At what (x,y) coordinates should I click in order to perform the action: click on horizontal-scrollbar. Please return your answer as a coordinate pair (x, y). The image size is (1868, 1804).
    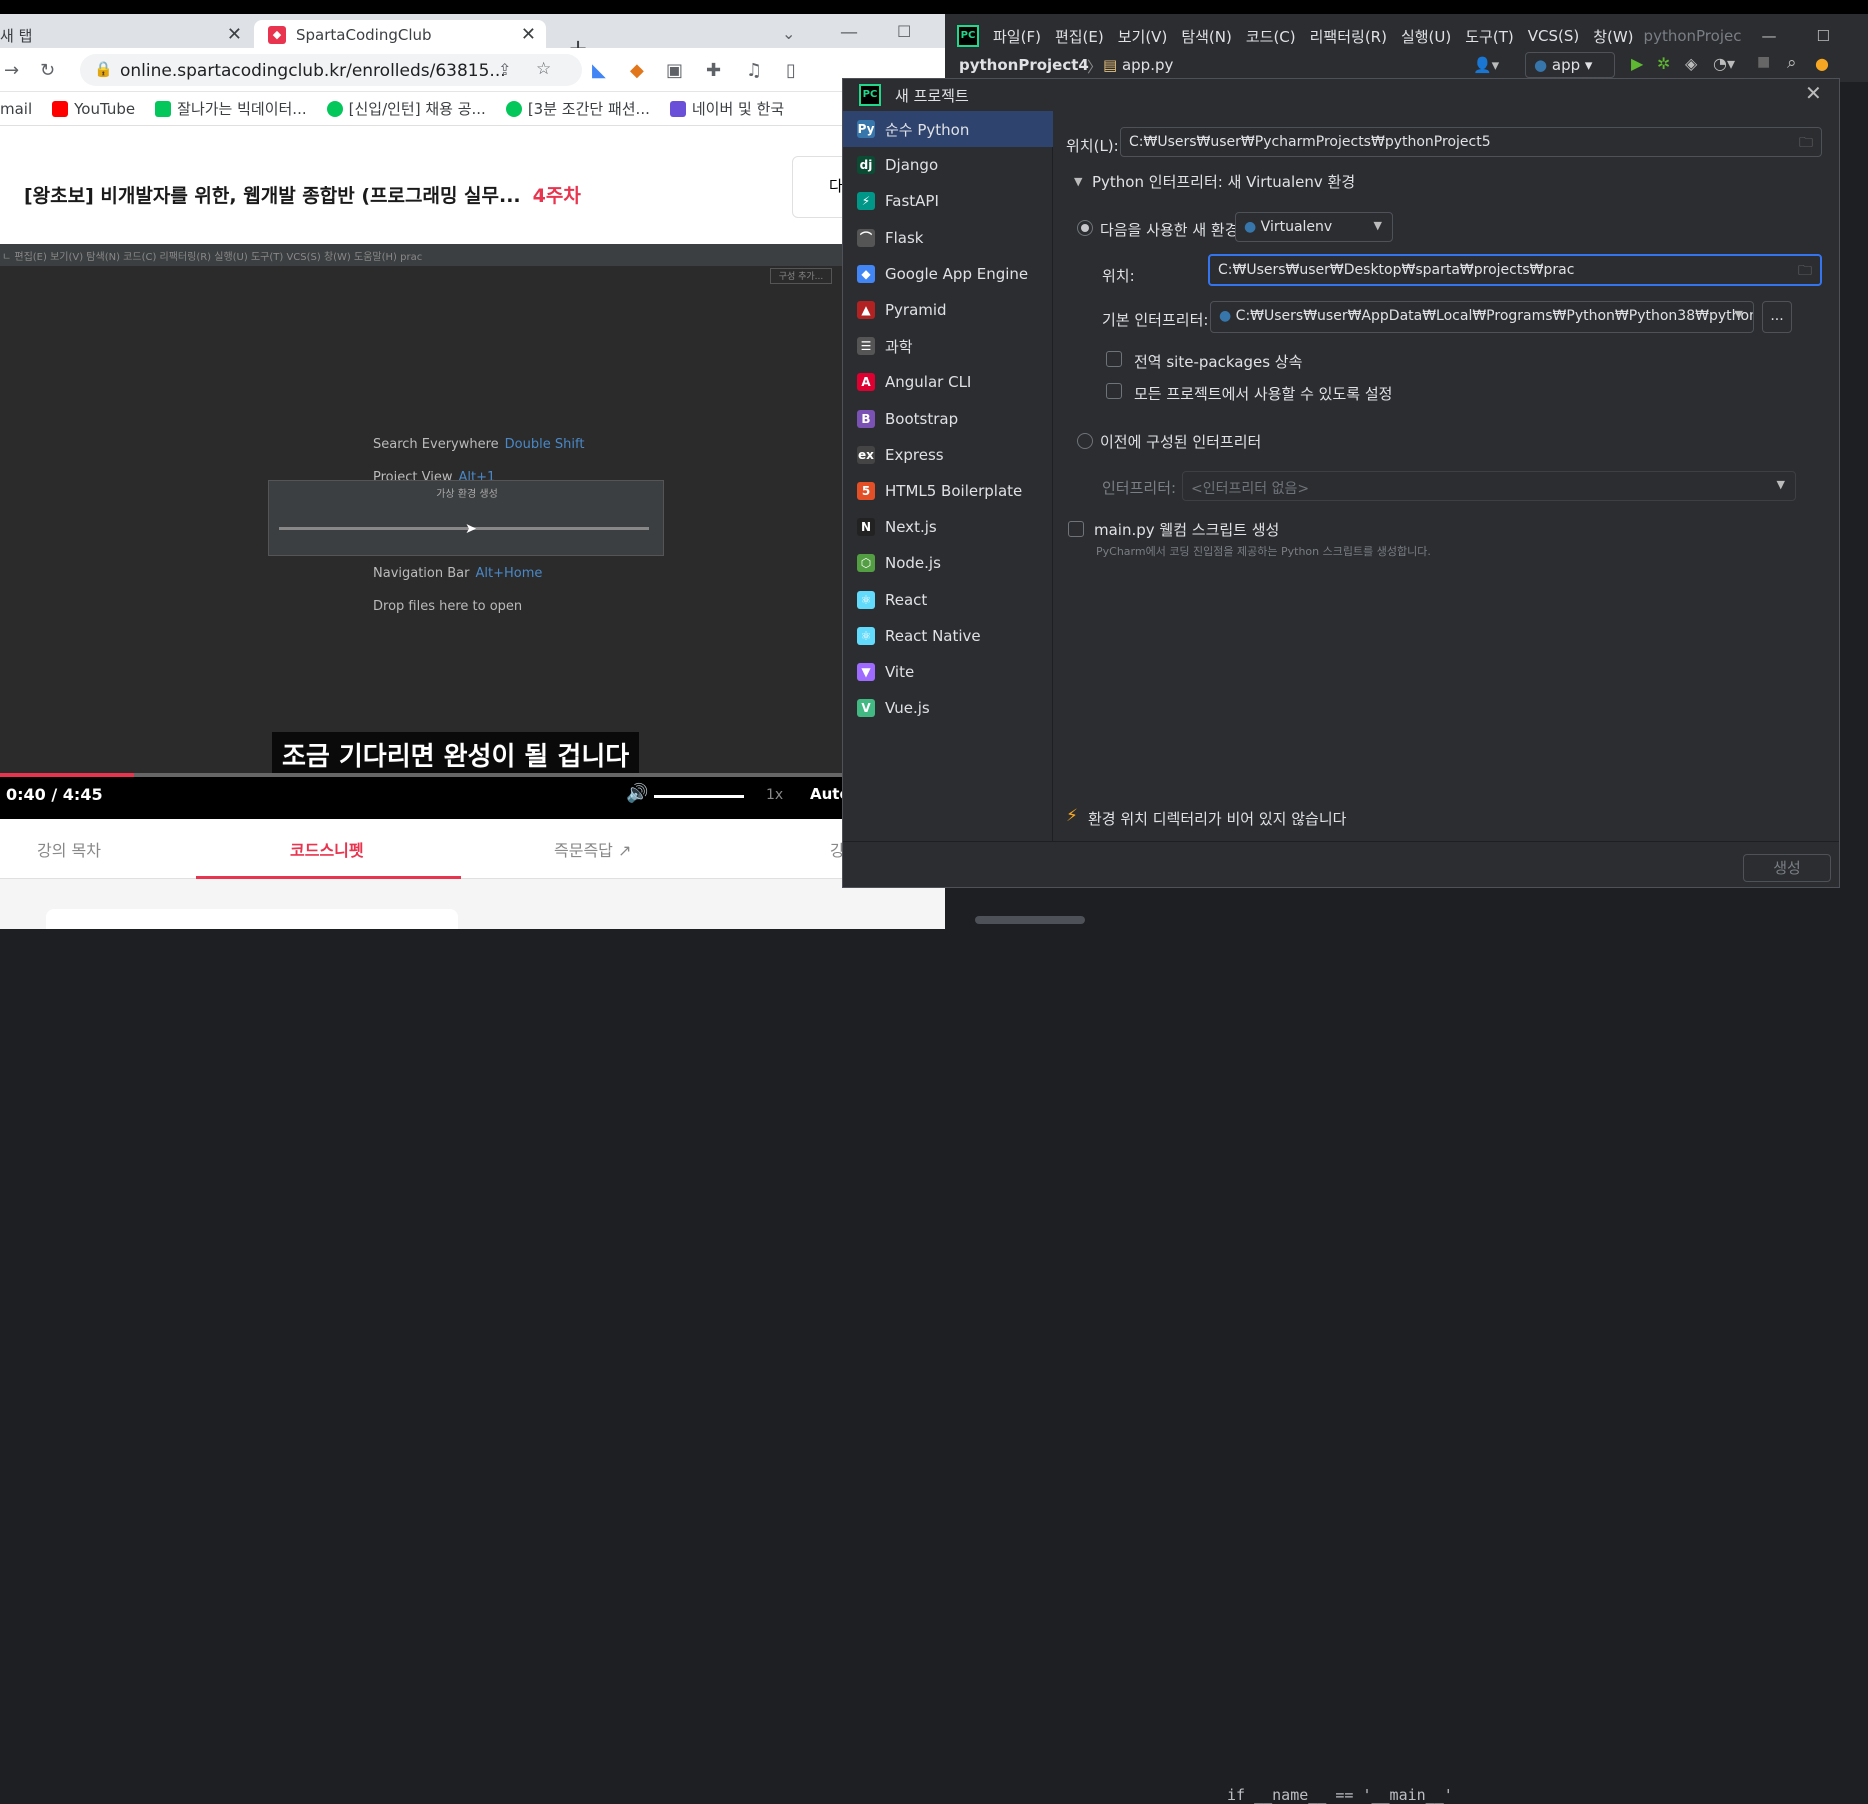
    Looking at the image, I should click on (1030, 920).